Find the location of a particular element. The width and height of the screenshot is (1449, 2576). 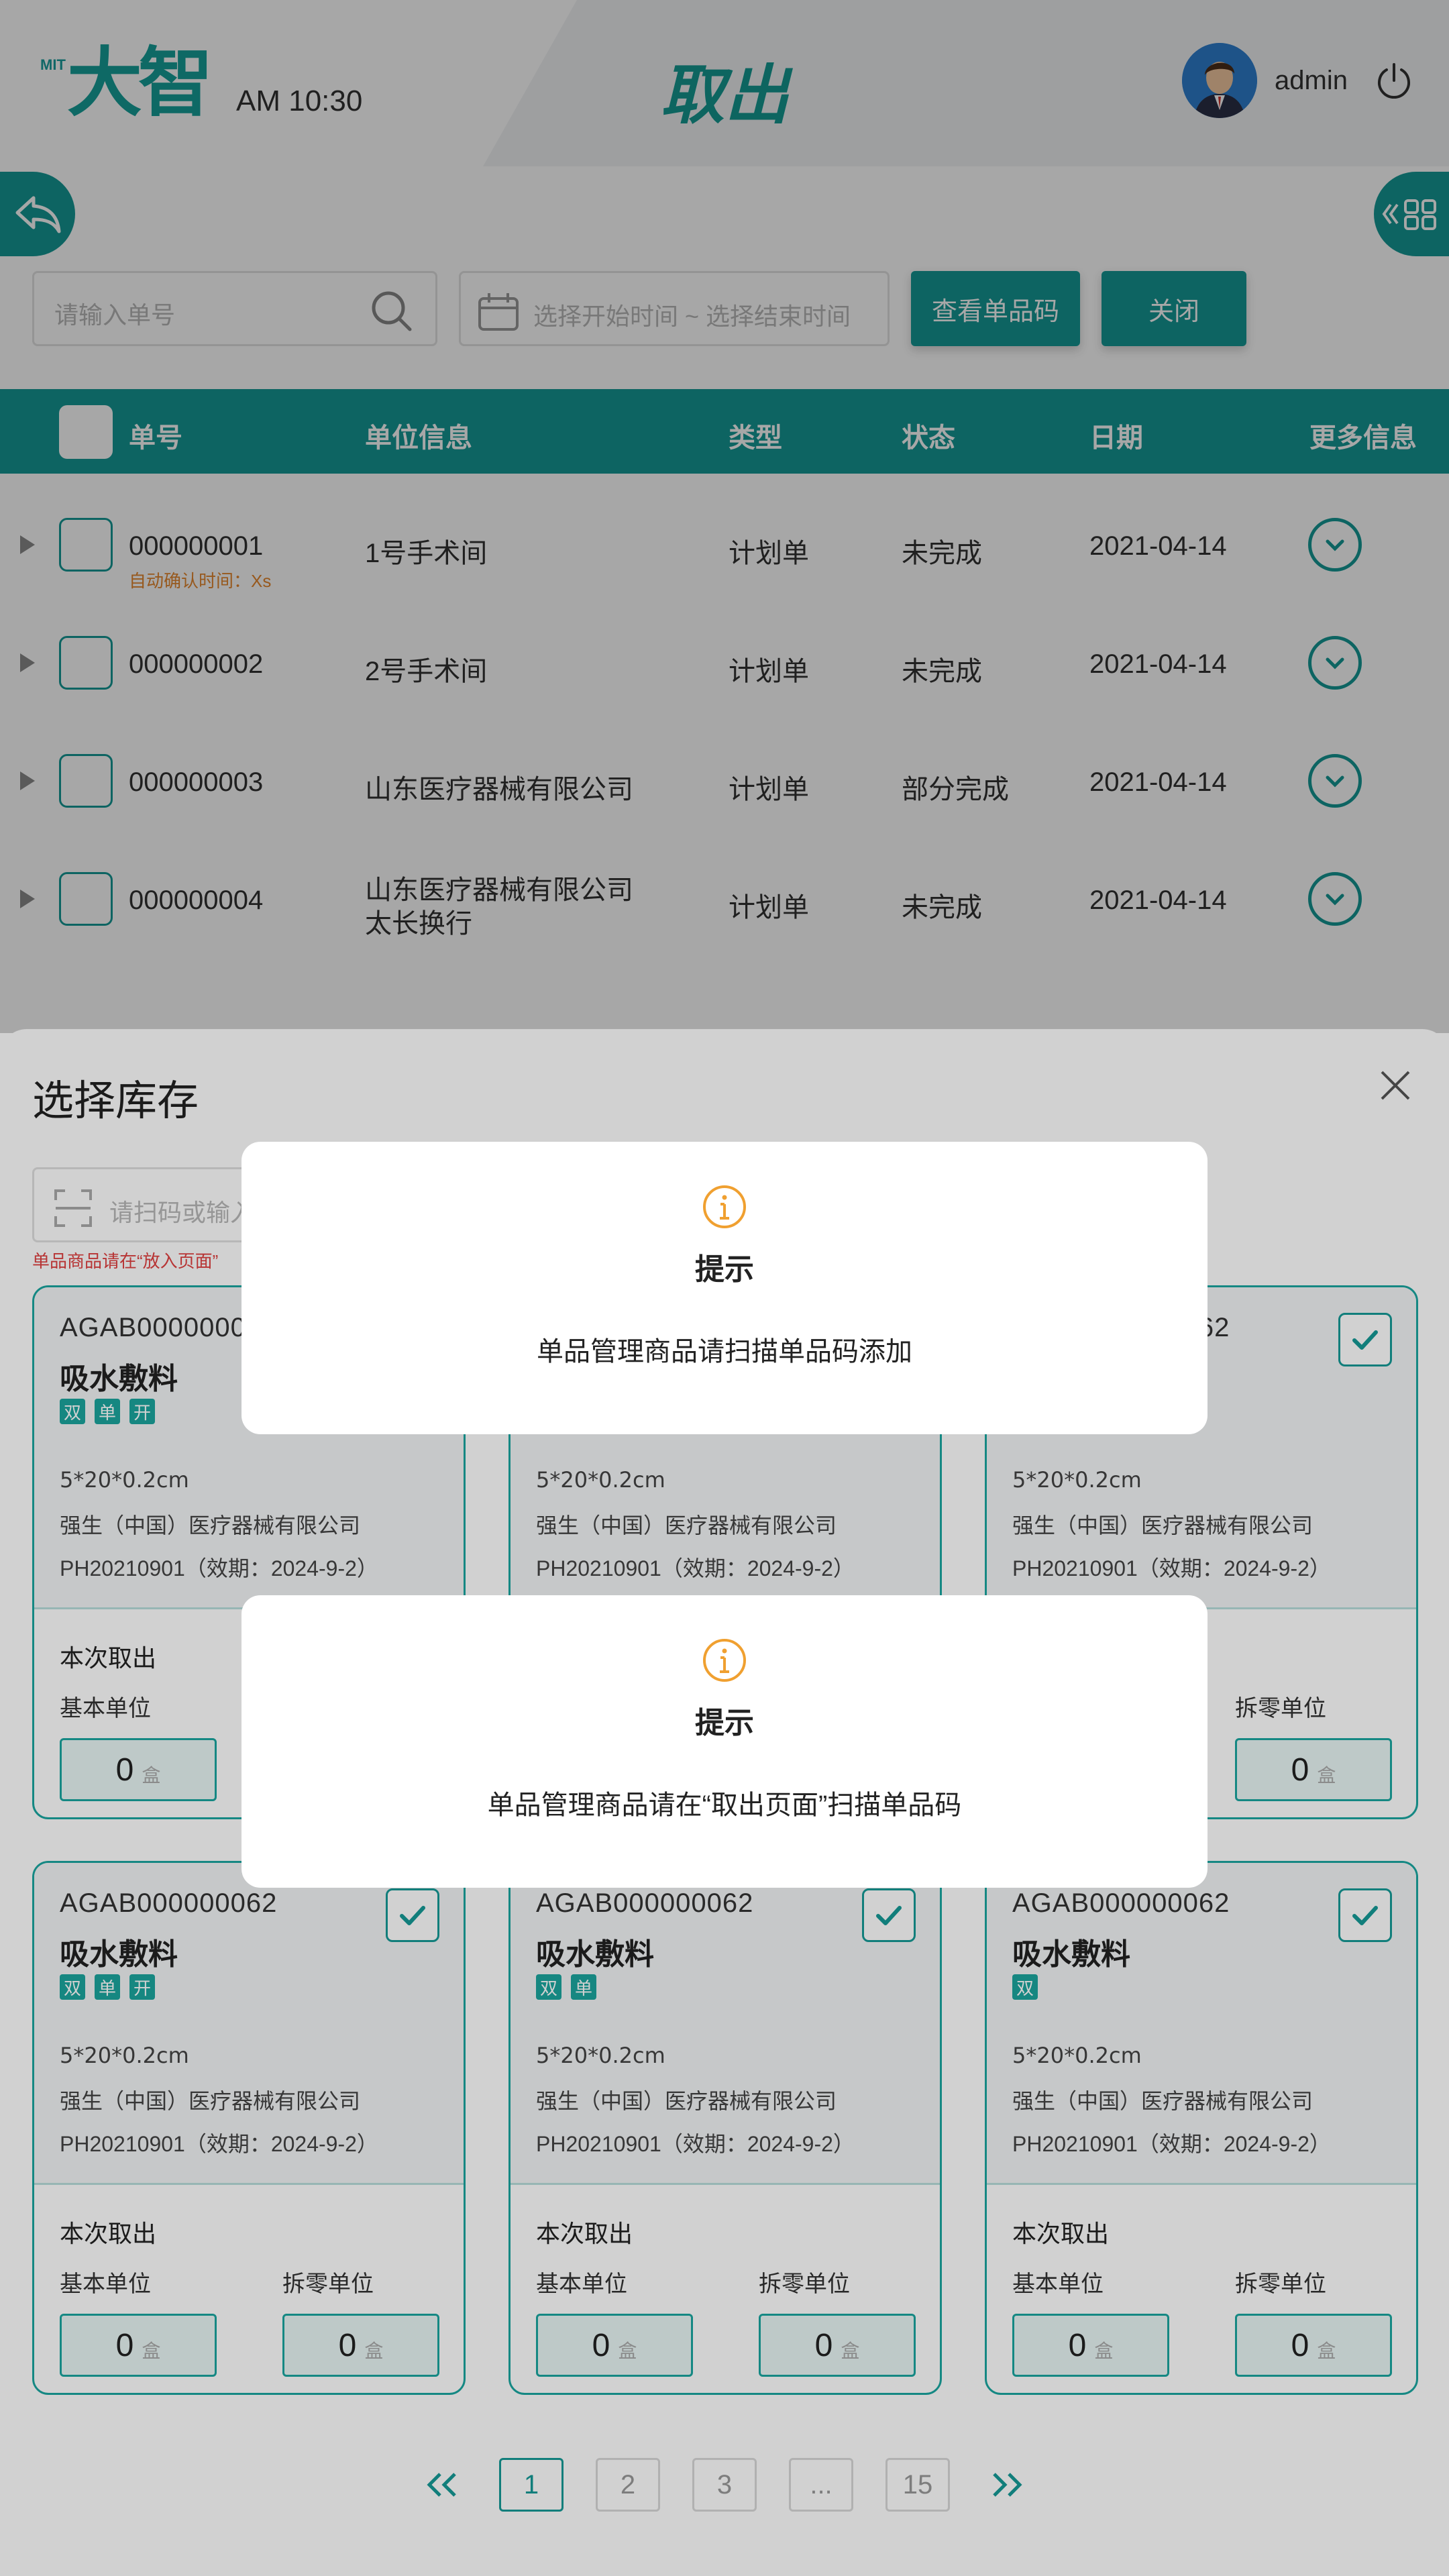

tip-dialog: 提示 单品管理商品请在“取出页面”扫描单品码 is located at coordinates (724, 1741).